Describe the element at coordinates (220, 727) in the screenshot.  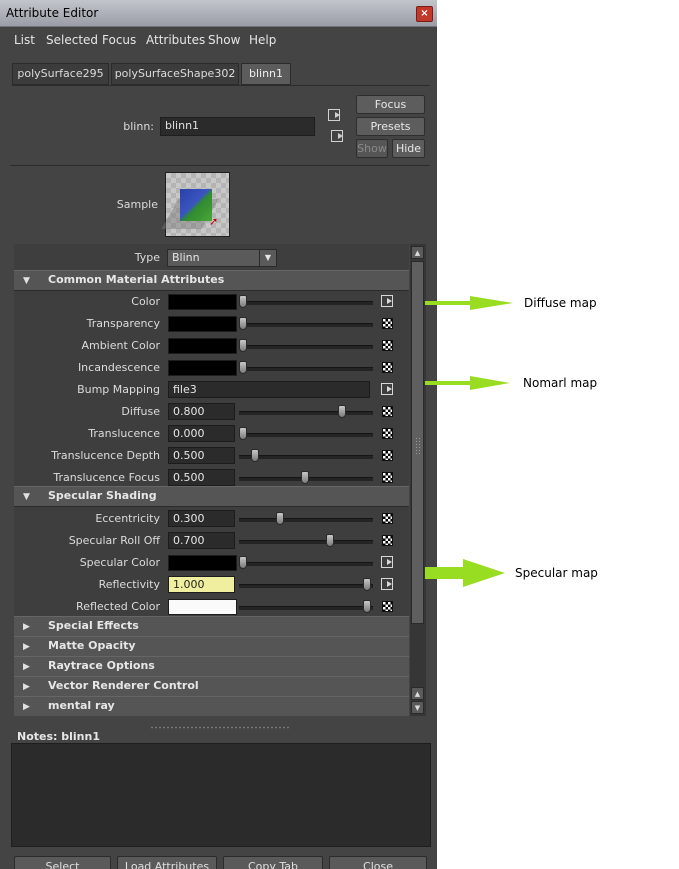
I see `pane-splitter` at that location.